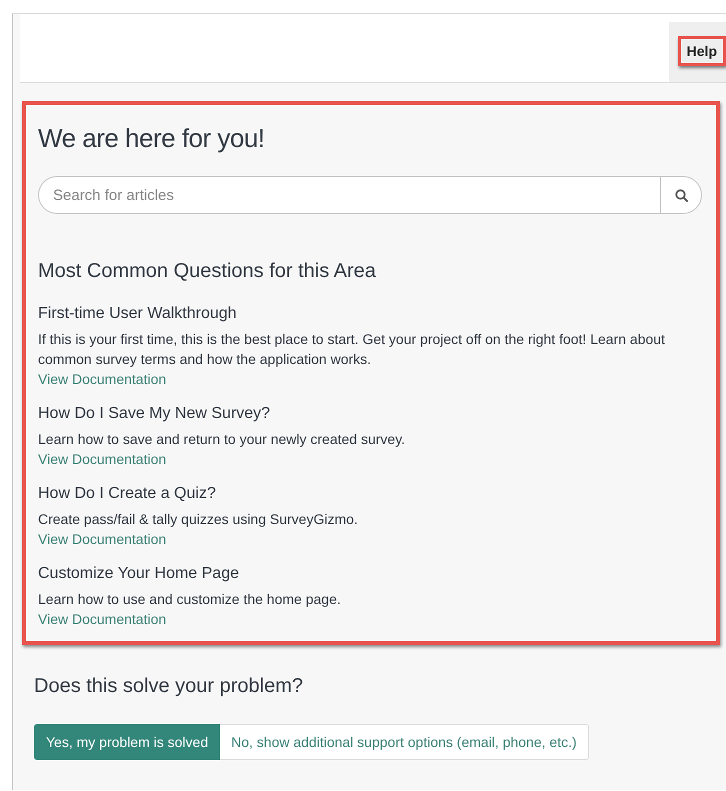  Describe the element at coordinates (152, 138) in the screenshot. I see `panel-title: We are here for you!` at that location.